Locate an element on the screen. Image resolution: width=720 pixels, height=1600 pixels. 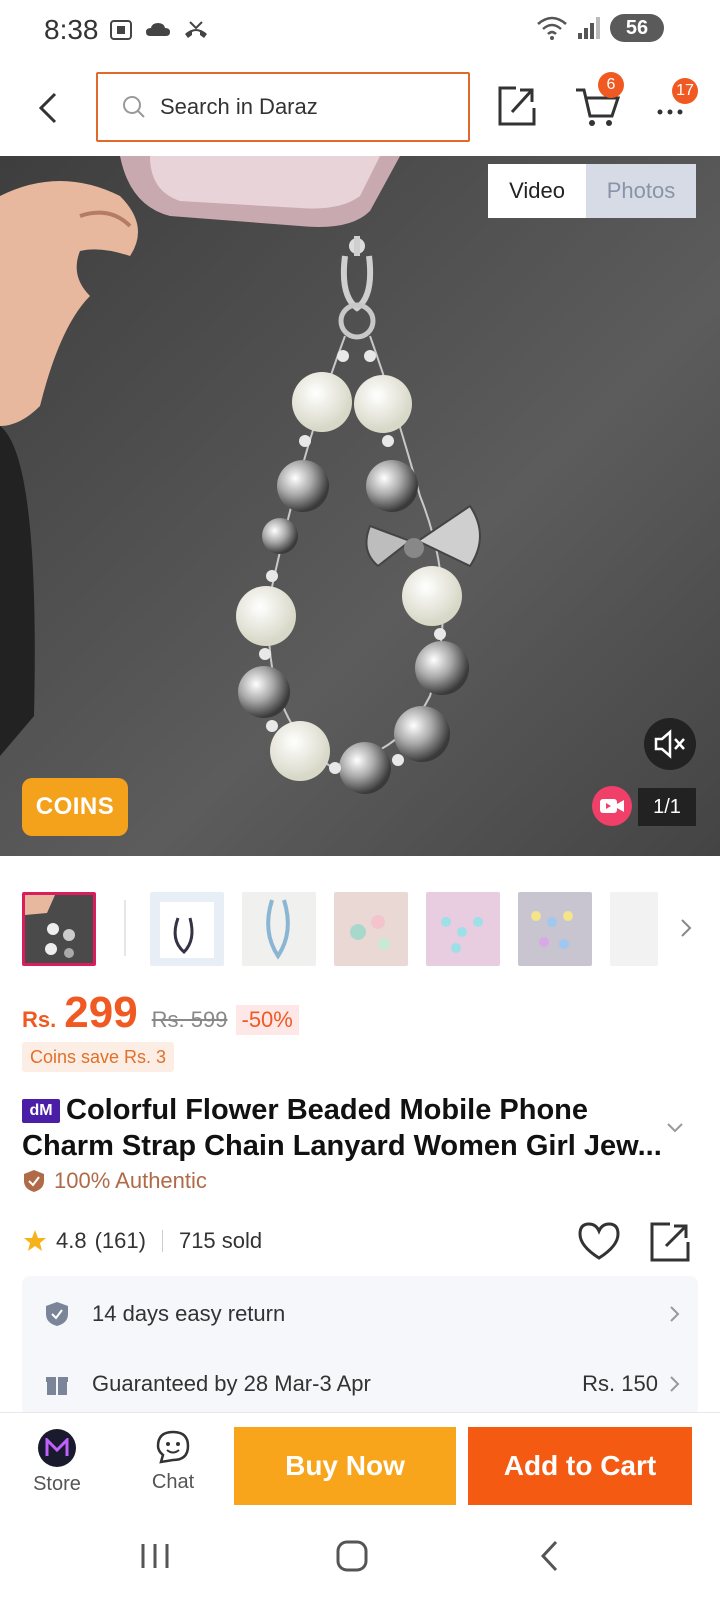
store-button: Store is located at coordinates (57, 1469).